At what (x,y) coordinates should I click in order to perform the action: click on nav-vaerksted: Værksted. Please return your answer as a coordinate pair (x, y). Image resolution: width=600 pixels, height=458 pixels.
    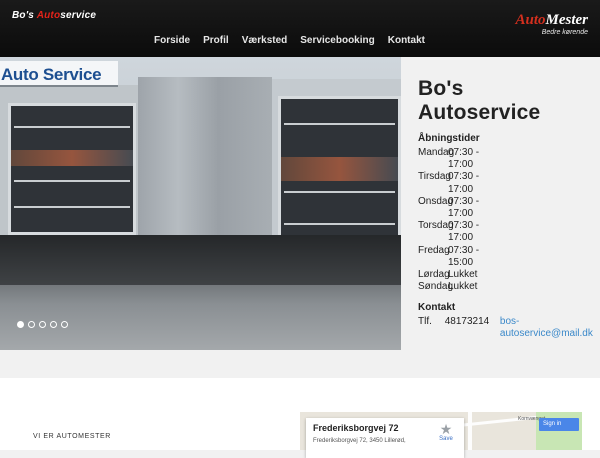
    Looking at the image, I should click on (265, 40).